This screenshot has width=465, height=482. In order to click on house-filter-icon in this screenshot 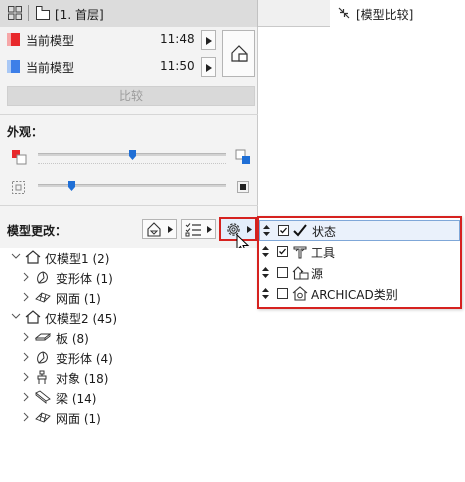, I will do `click(154, 229)`.